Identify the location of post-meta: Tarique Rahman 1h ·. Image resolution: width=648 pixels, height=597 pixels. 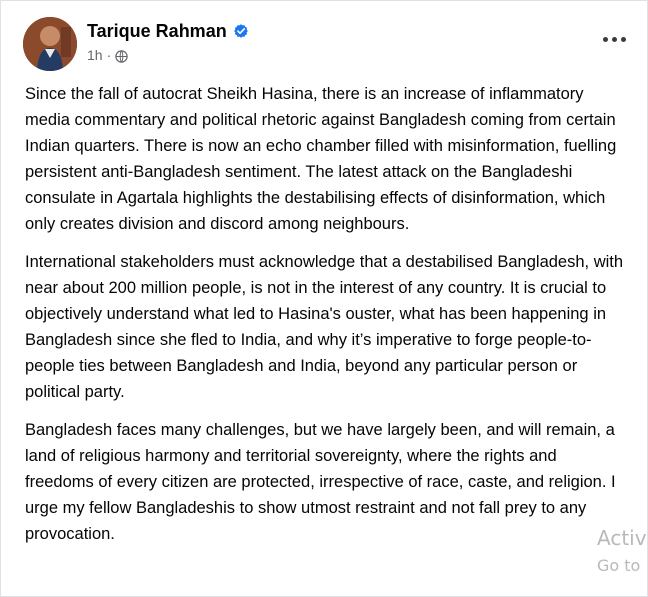
(168, 40).